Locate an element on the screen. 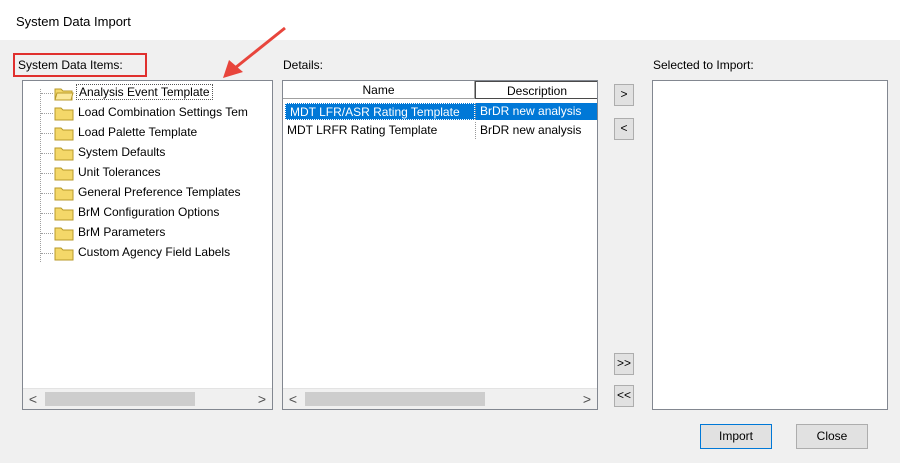 This screenshot has height=463, width=900. tree-item-load-combination-settings: Load Combination Settings Tem is located at coordinates (147, 113).